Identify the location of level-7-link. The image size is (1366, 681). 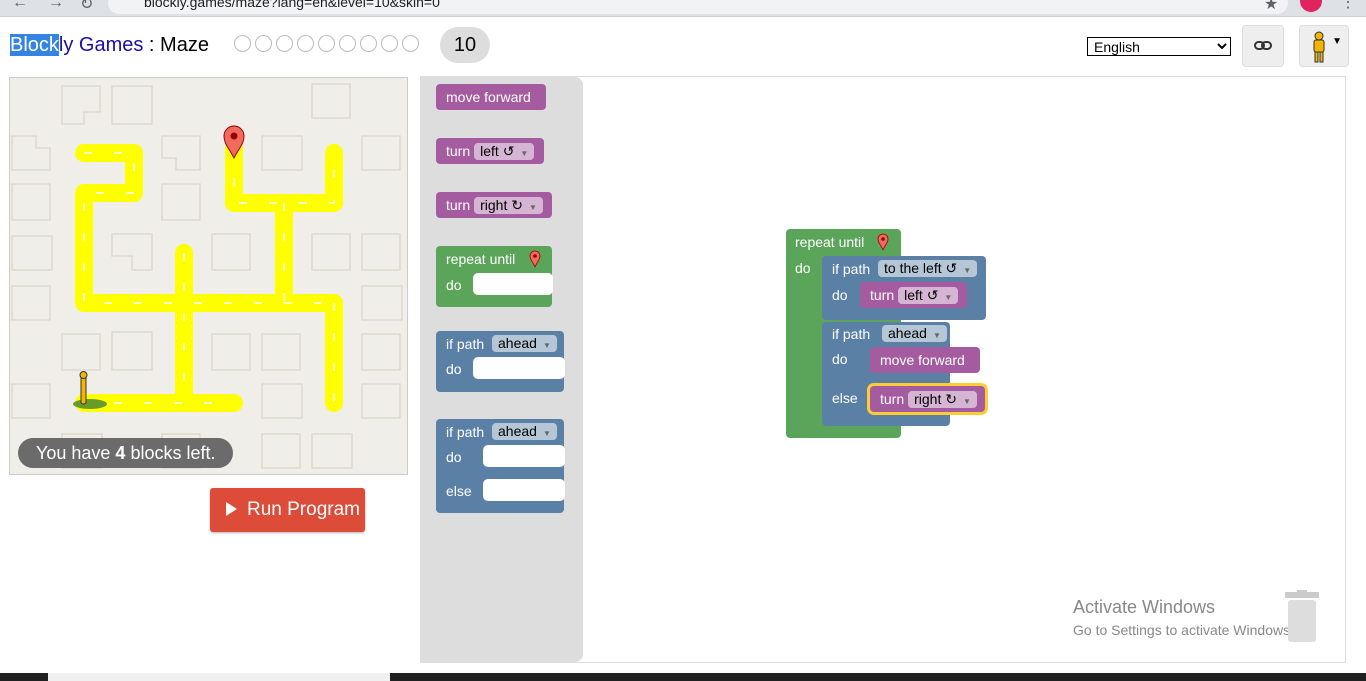
(368, 43).